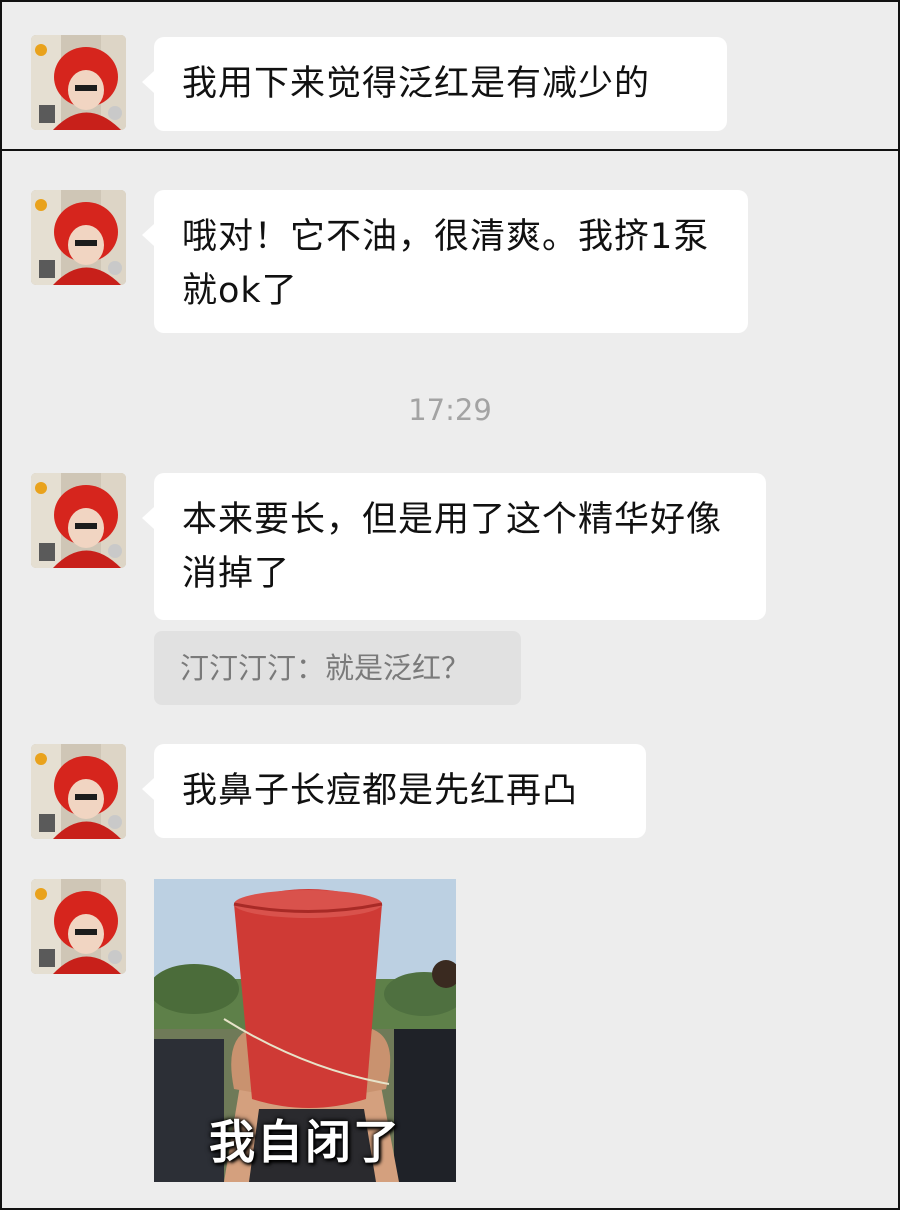  I want to click on chat-panel-top: 我用下来觉得泛红是有减少的, so click(450, 75).